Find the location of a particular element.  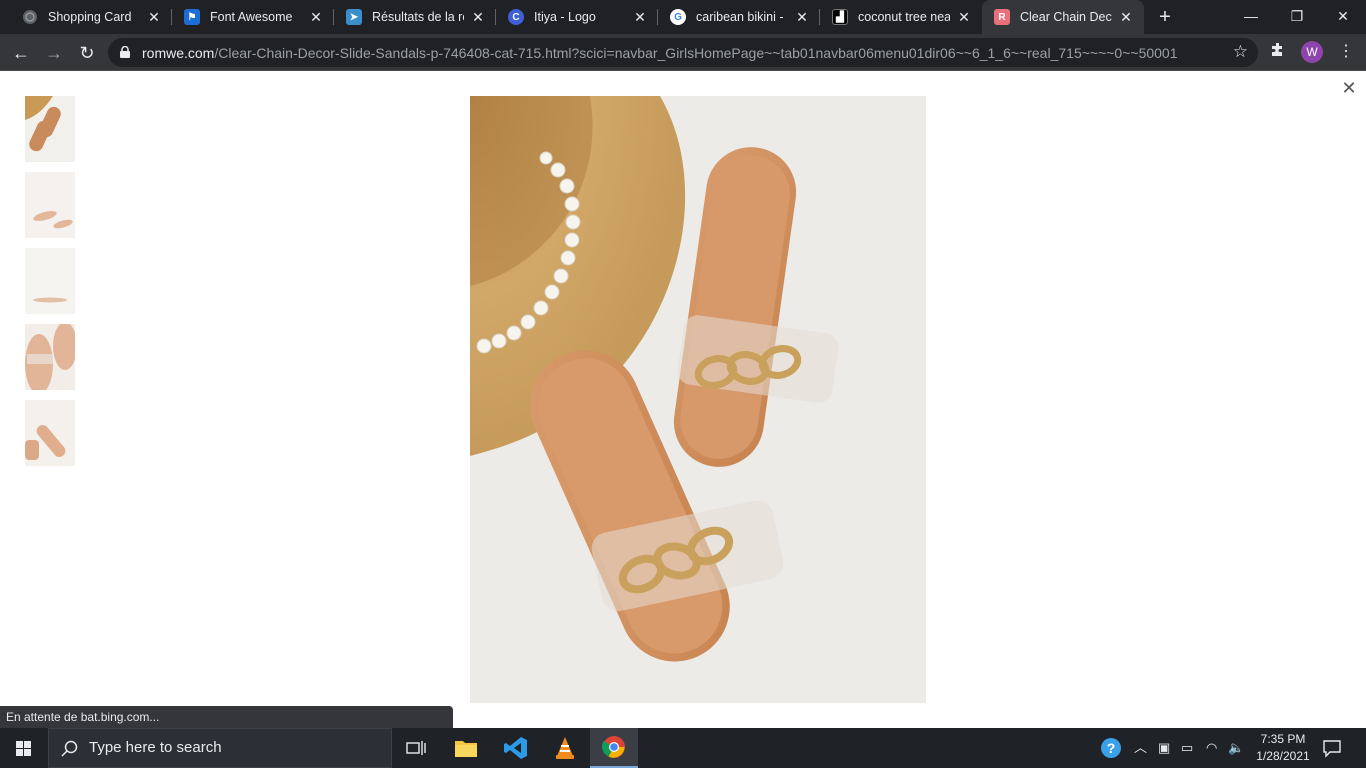

tab-title: Résultats de la rech is located at coordinates (418, 17).